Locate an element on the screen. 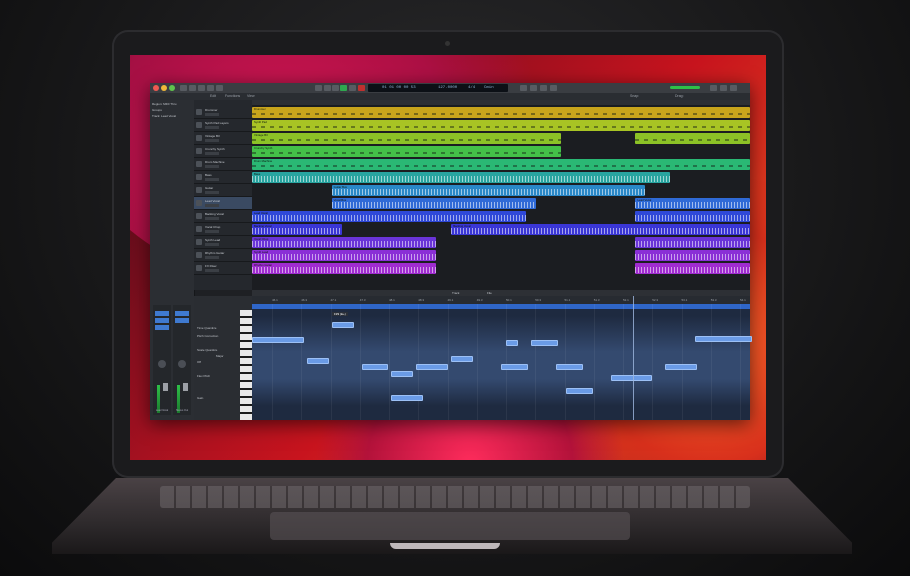  track-region: Vocal Bus is located at coordinates (433, 203).